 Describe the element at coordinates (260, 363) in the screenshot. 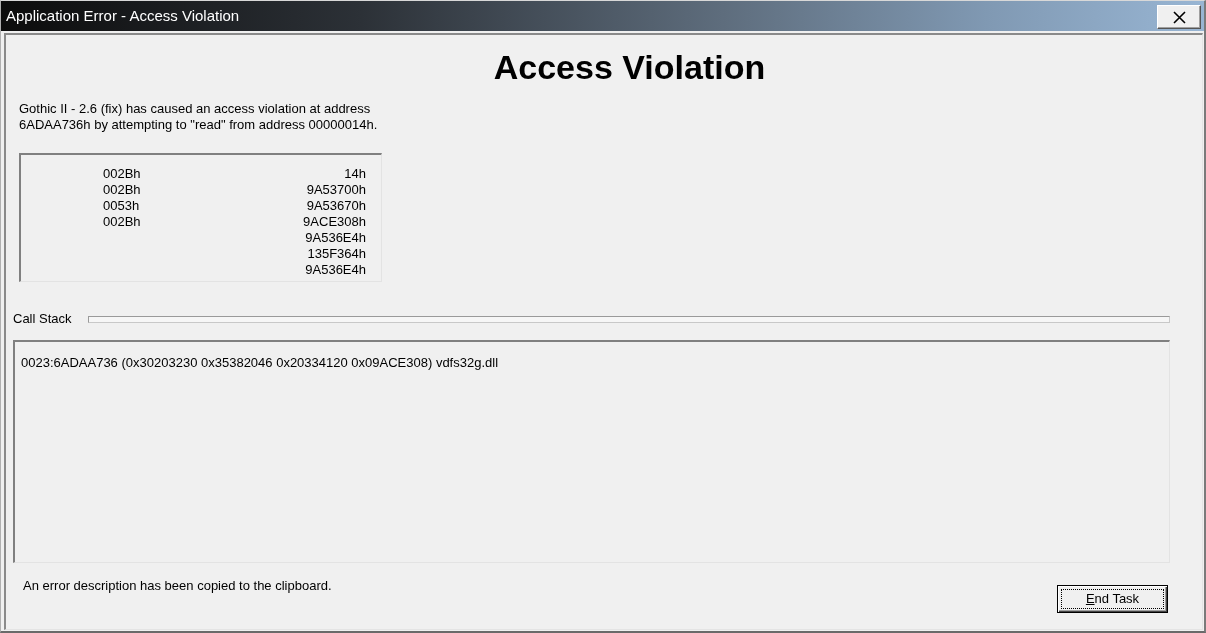

I see `call-stack-entry: 0023:6ADAA736 (0x30203230 0x35382046 0x20334120 0x09ACE308) vdfs32g.dll` at that location.